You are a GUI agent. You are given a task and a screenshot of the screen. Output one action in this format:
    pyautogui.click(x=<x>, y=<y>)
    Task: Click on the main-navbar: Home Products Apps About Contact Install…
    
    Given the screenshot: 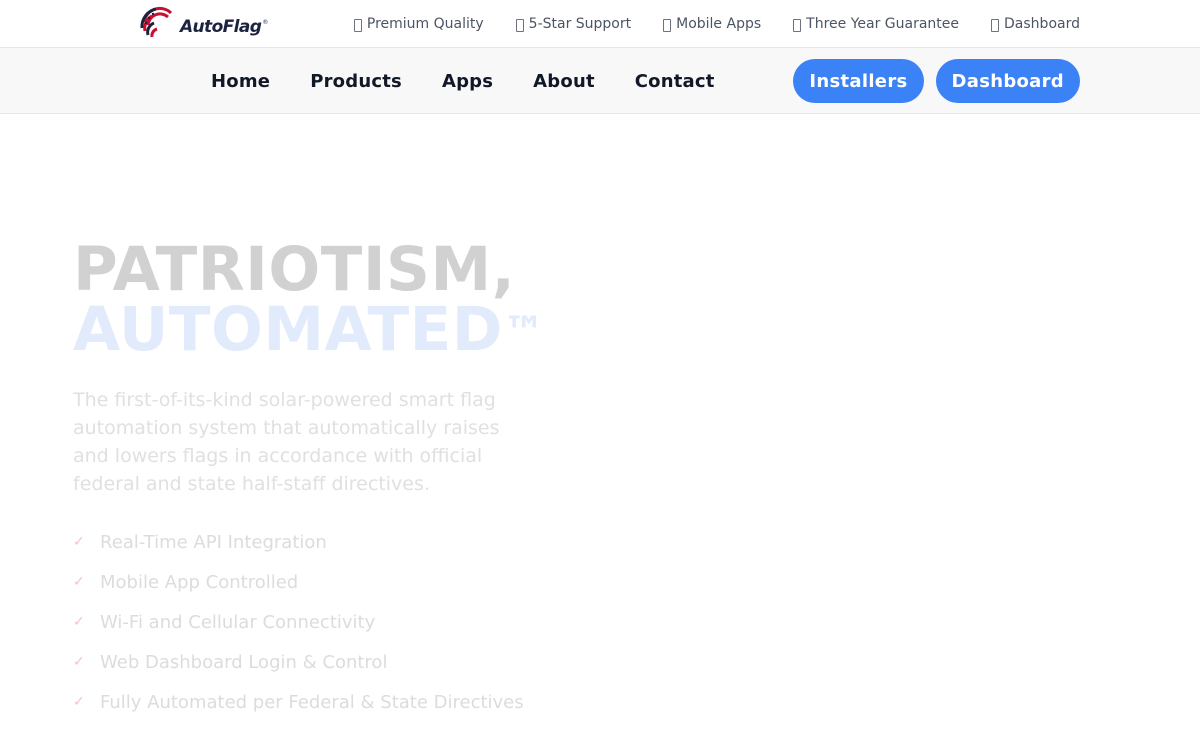 What is the action you would take?
    pyautogui.click(x=600, y=81)
    